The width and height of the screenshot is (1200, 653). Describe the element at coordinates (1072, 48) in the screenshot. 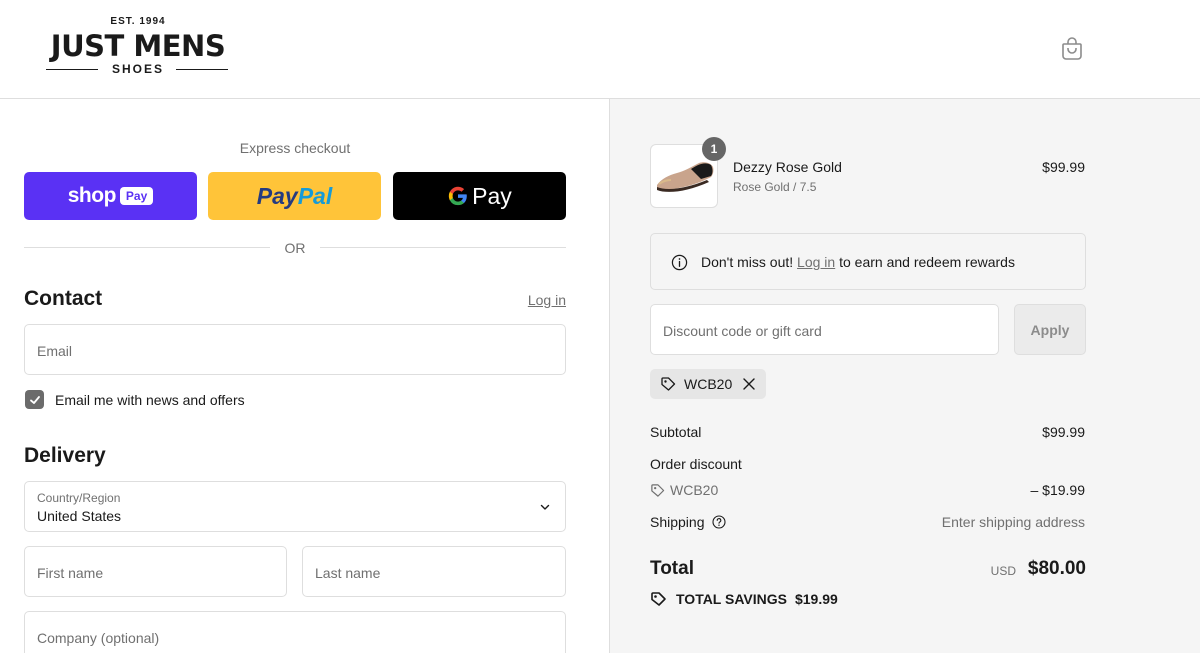

I see `shopping-bag-icon` at that location.